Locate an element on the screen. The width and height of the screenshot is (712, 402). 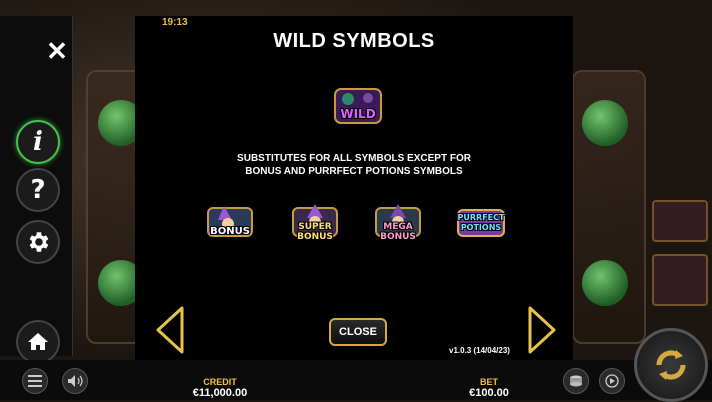
settings-button is located at coordinates (38, 242).